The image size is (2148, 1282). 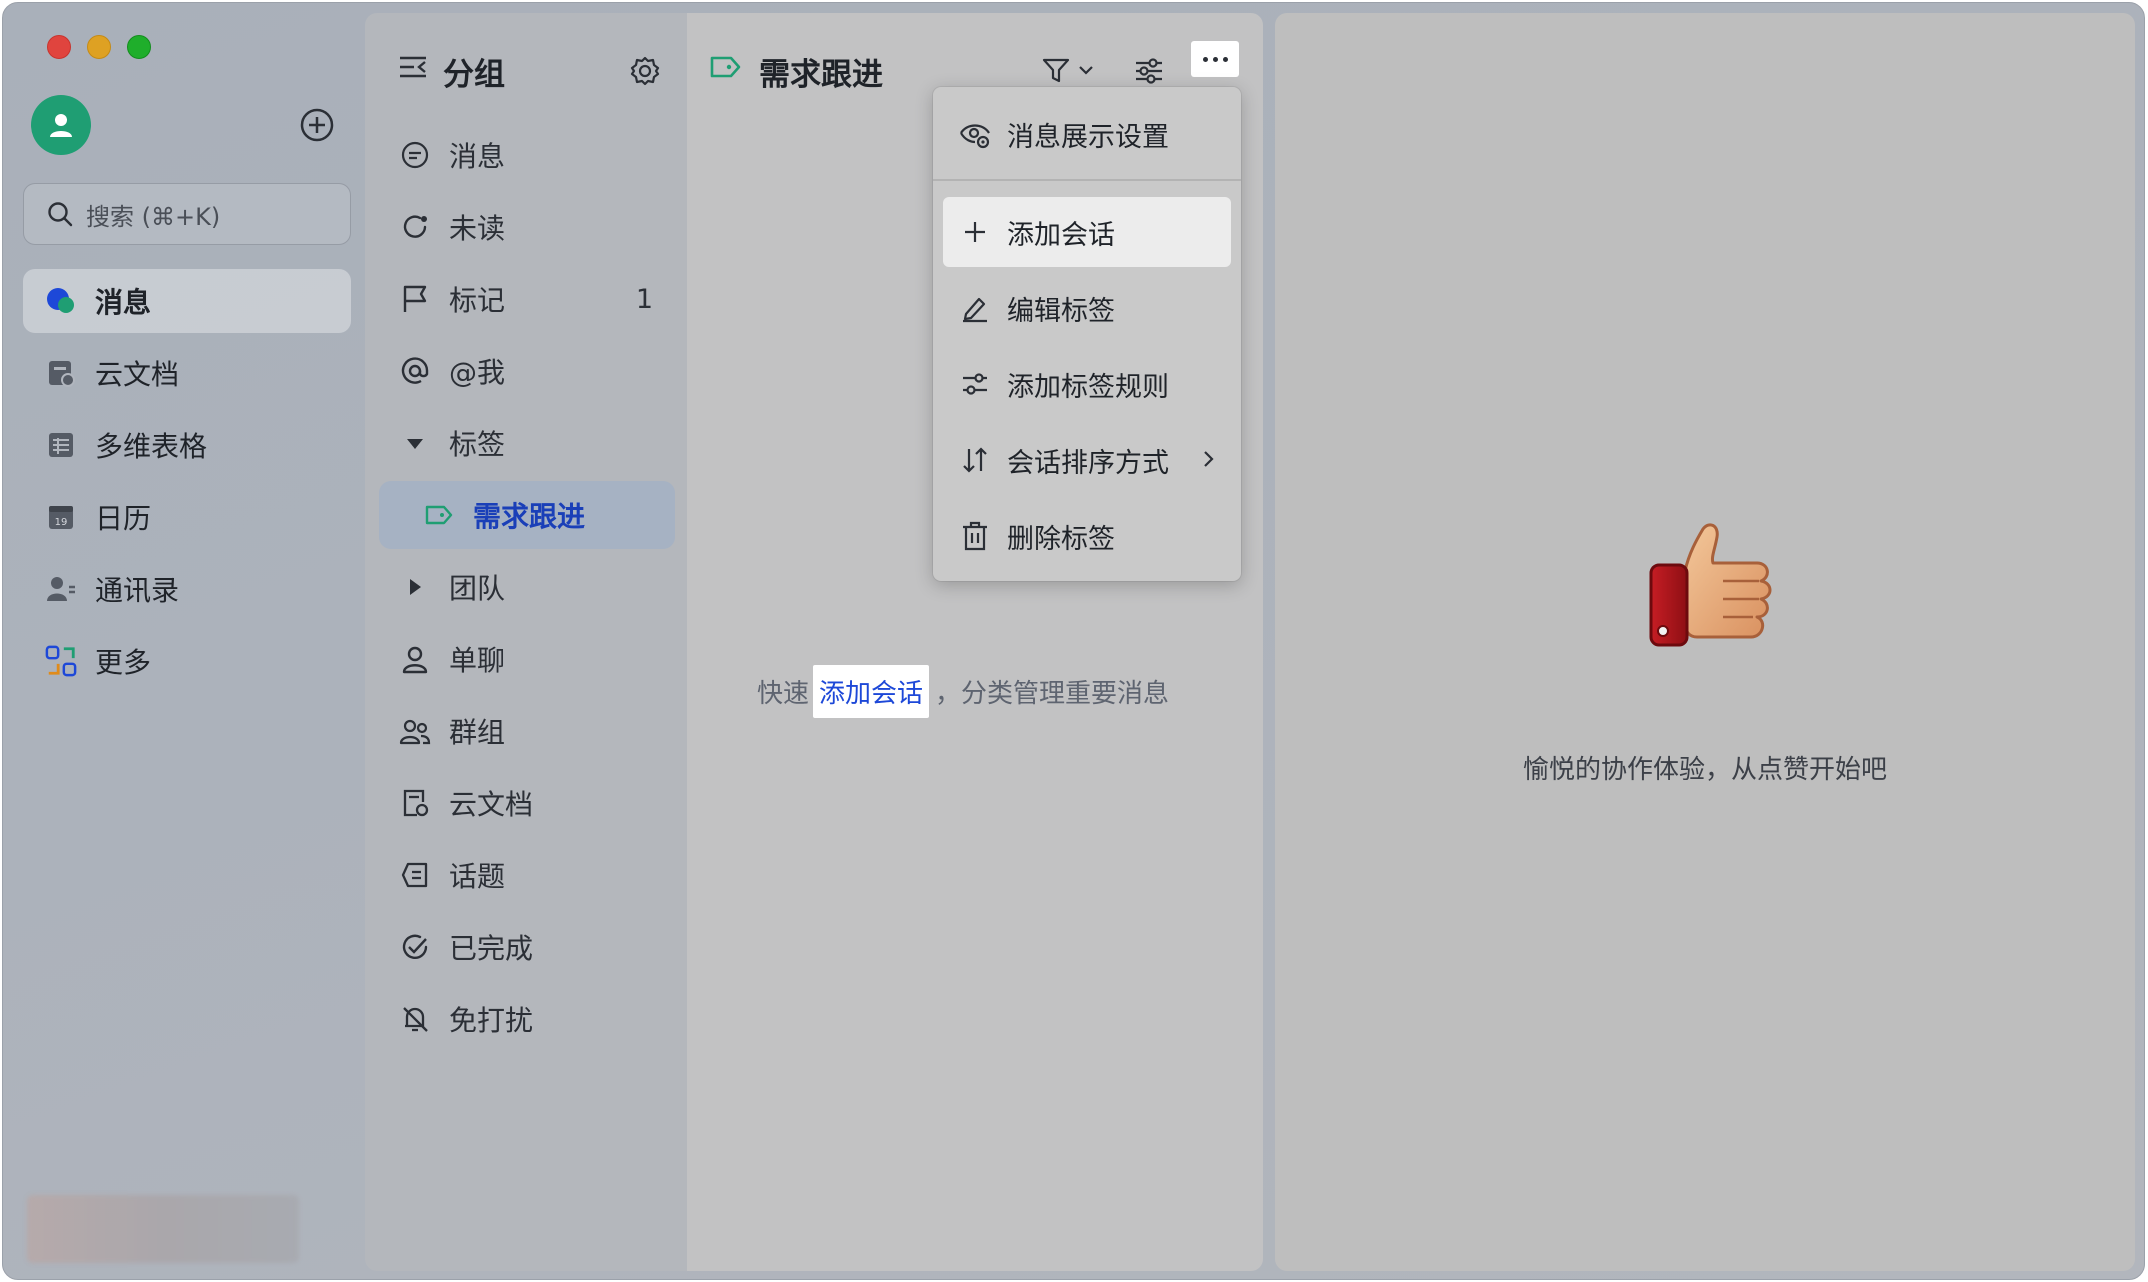 I want to click on group-item-tag-requirement: 需求跟进, so click(x=527, y=515).